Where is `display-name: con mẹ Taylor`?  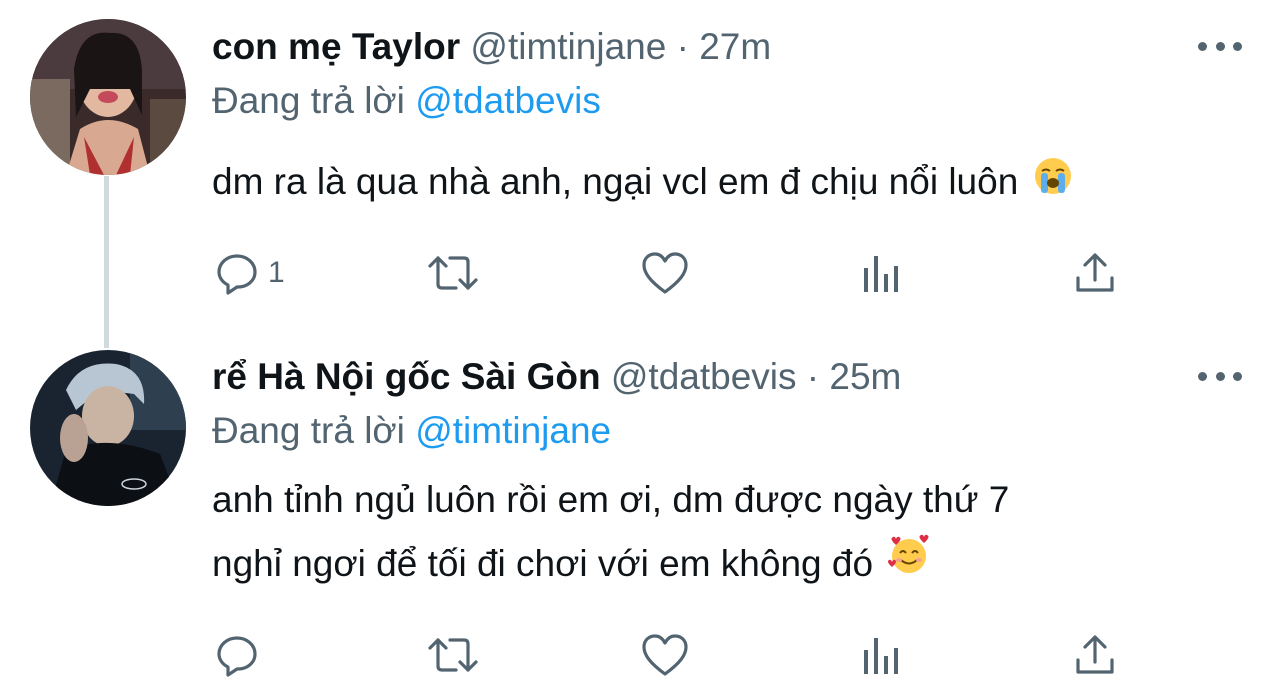
display-name: con mẹ Taylor is located at coordinates (336, 46).